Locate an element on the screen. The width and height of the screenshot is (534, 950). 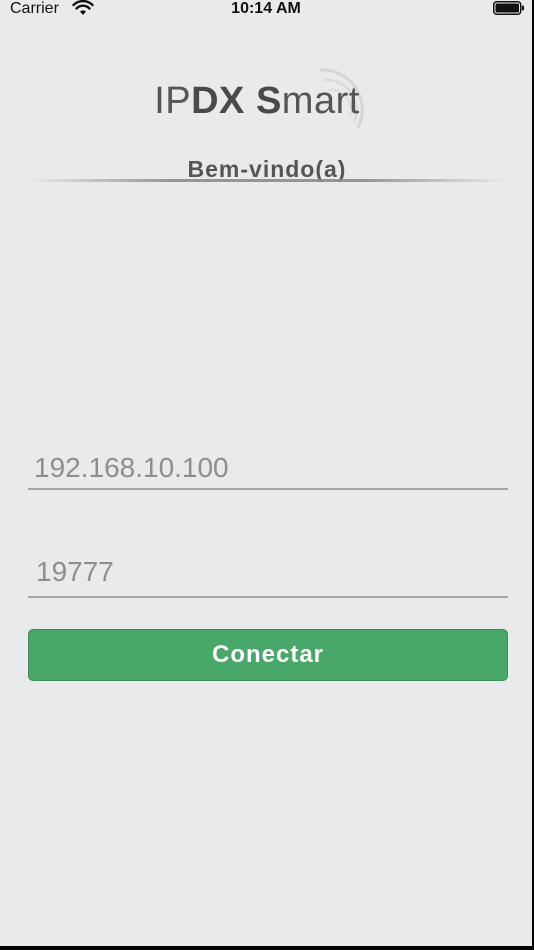
logo-suffix: mart is located at coordinates (320, 101).